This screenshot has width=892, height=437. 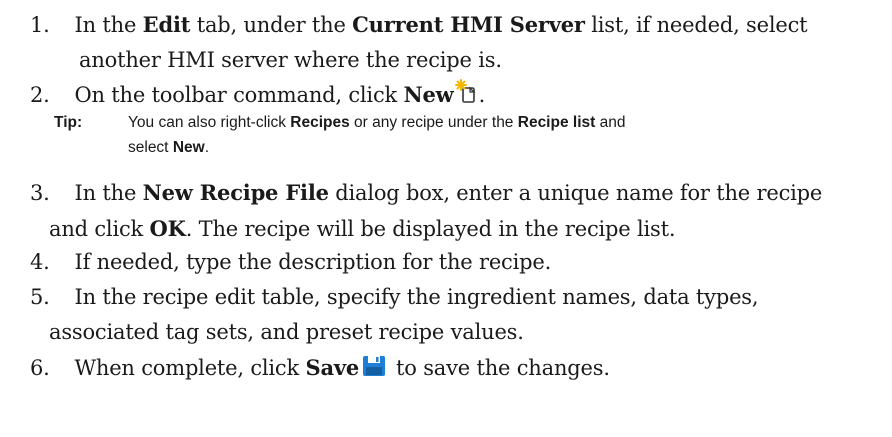 I want to click on new-recipe-file-ref: New Recipe File, so click(x=235, y=192).